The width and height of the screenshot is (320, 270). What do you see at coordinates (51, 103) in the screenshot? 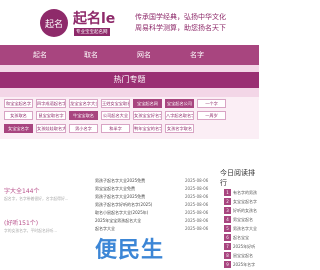
I see `tag-link: 四字成语起名字` at bounding box center [51, 103].